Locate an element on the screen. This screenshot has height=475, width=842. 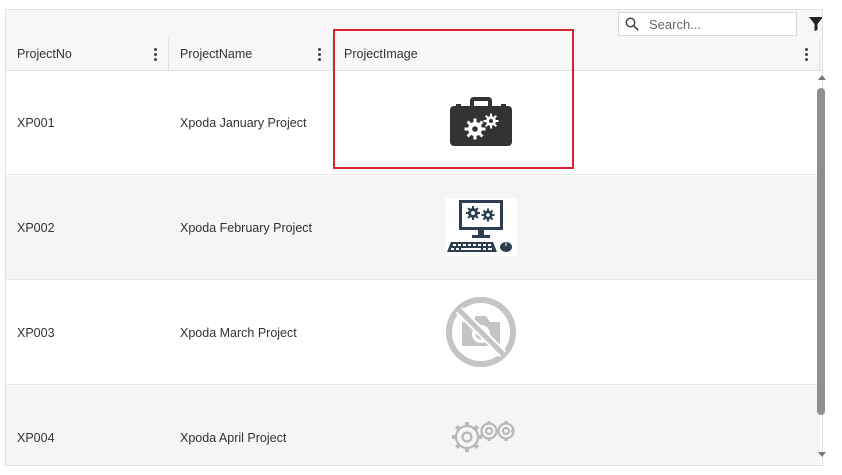
grid-toolbar is located at coordinates (414, 24).